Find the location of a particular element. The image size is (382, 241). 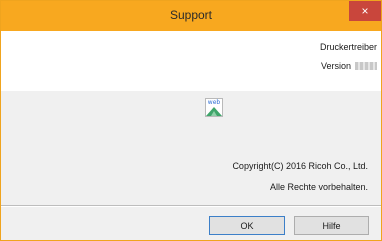

help-button-label: Hilfe is located at coordinates (331, 225).